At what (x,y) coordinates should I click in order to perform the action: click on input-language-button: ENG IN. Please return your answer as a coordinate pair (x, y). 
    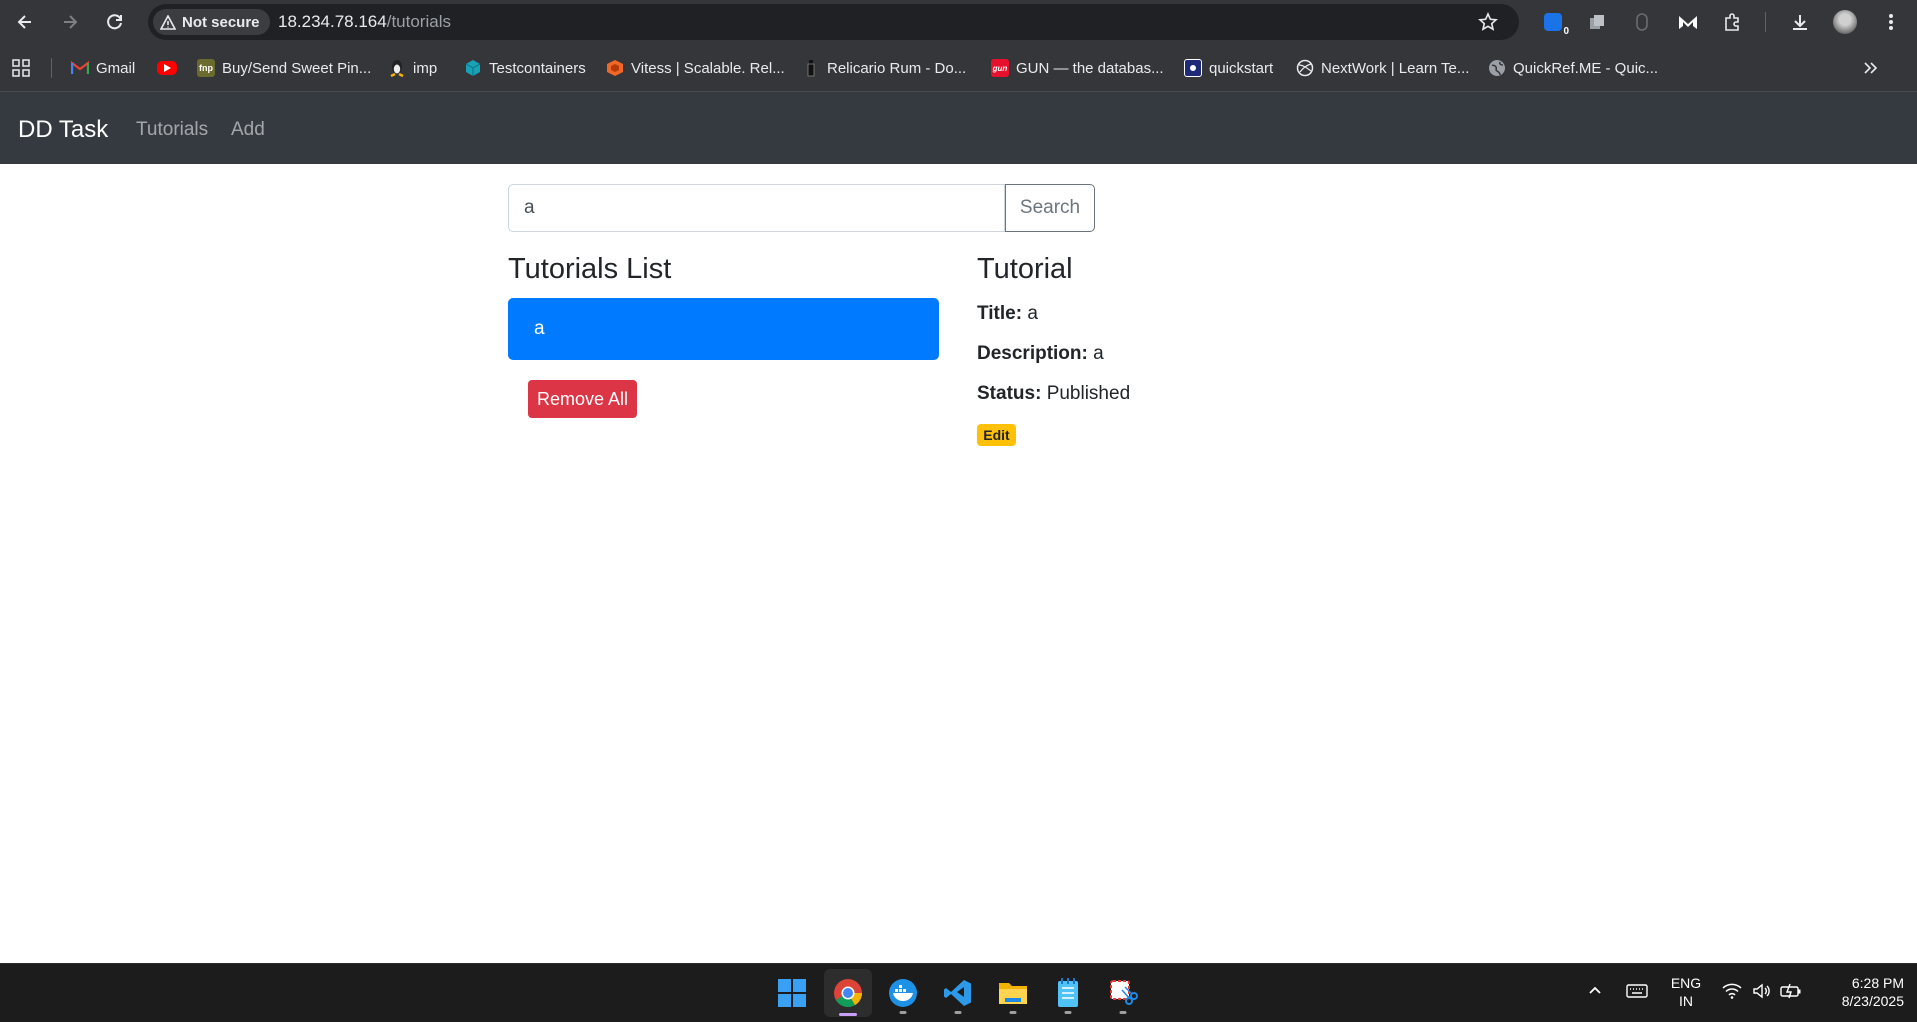
    Looking at the image, I should click on (1686, 992).